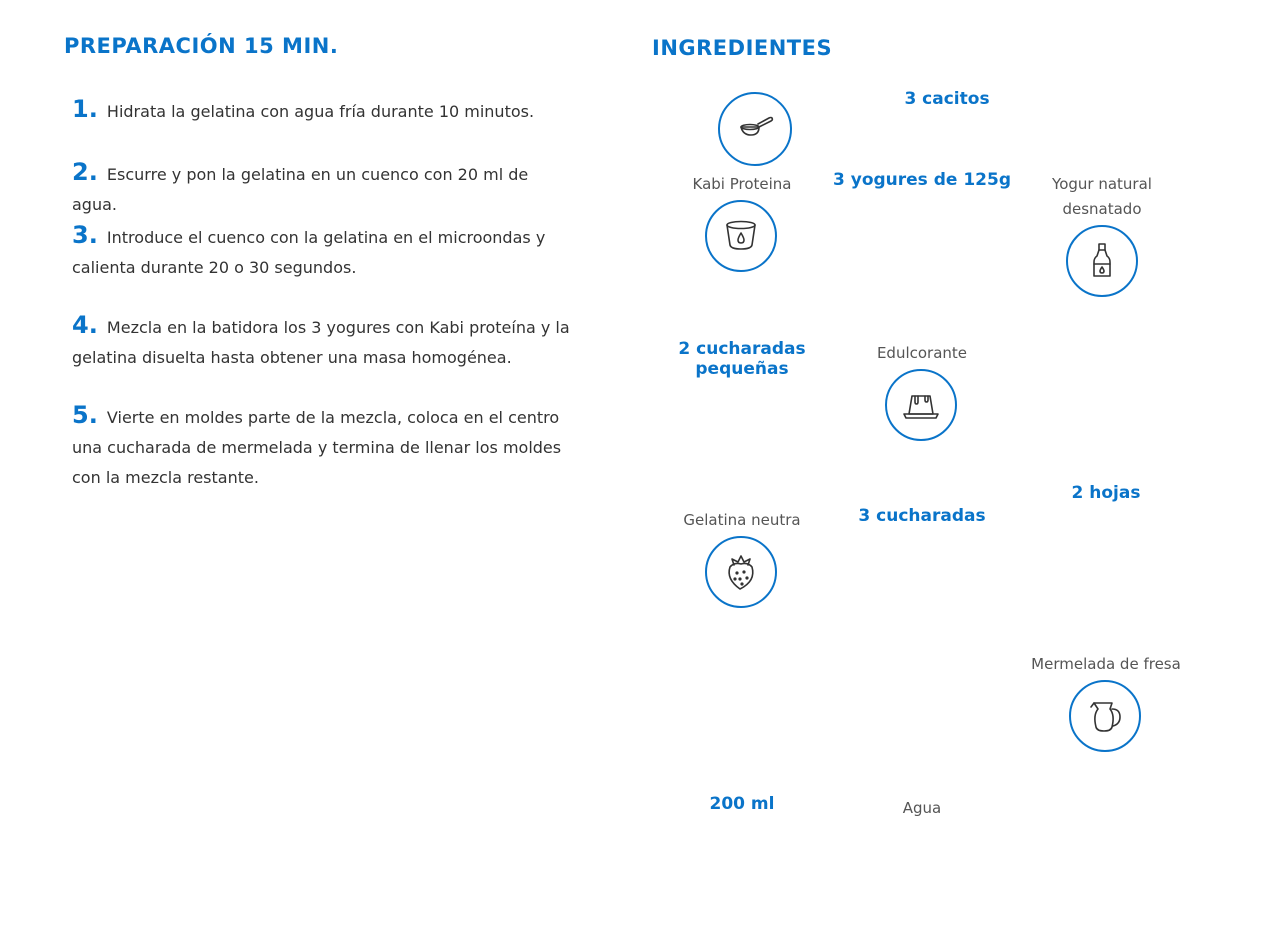 The height and width of the screenshot is (925, 1264). What do you see at coordinates (85, 109) in the screenshot?
I see `step-number: 1.` at bounding box center [85, 109].